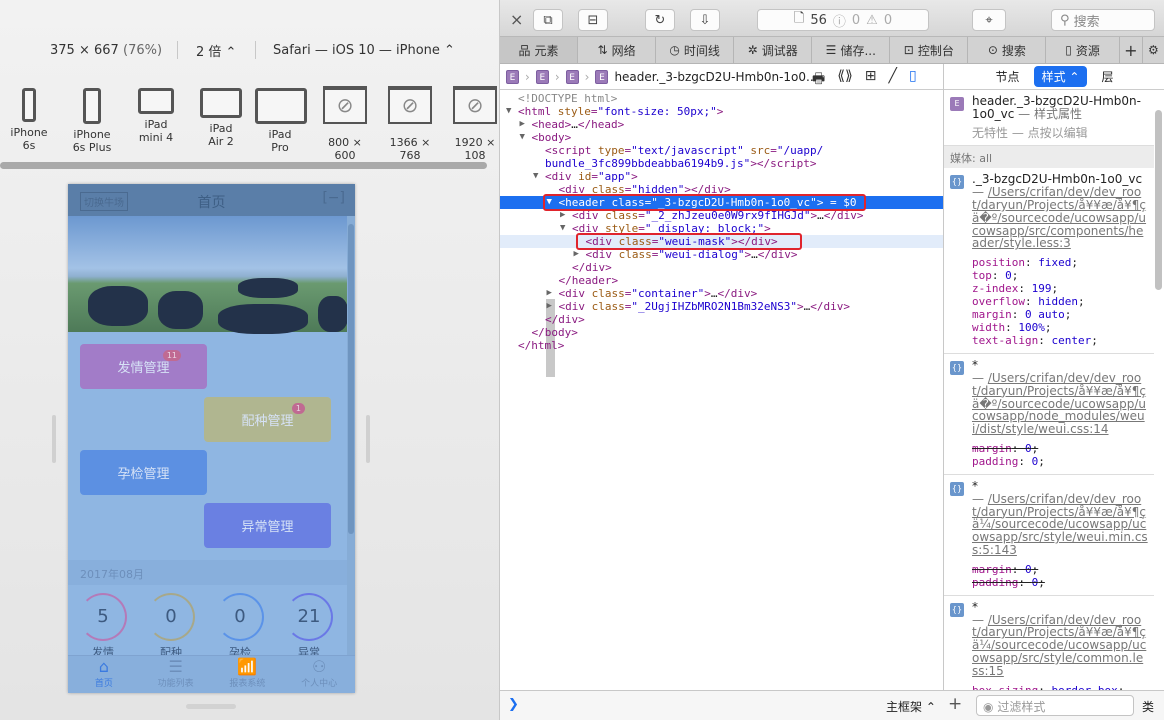 Image resolution: width=1164 pixels, height=720 pixels. I want to click on device-preset: ⊘ 1920 × 108, so click(475, 124).